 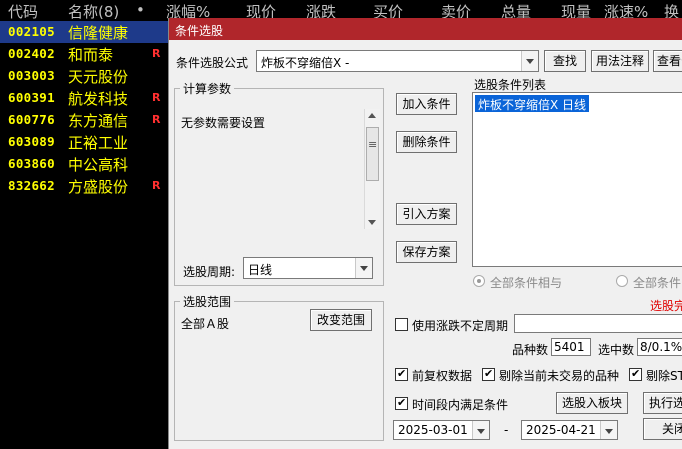 I want to click on date-from-picker: 2025-03-01, so click(x=441, y=430).